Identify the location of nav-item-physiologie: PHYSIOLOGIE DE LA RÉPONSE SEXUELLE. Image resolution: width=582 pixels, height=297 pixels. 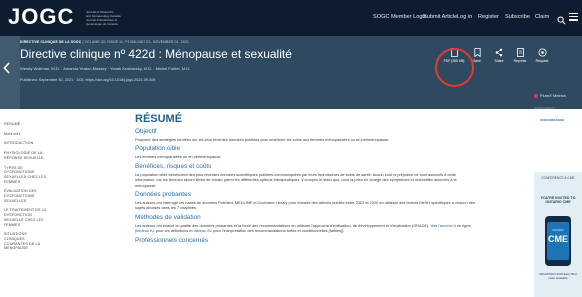
(26, 155).